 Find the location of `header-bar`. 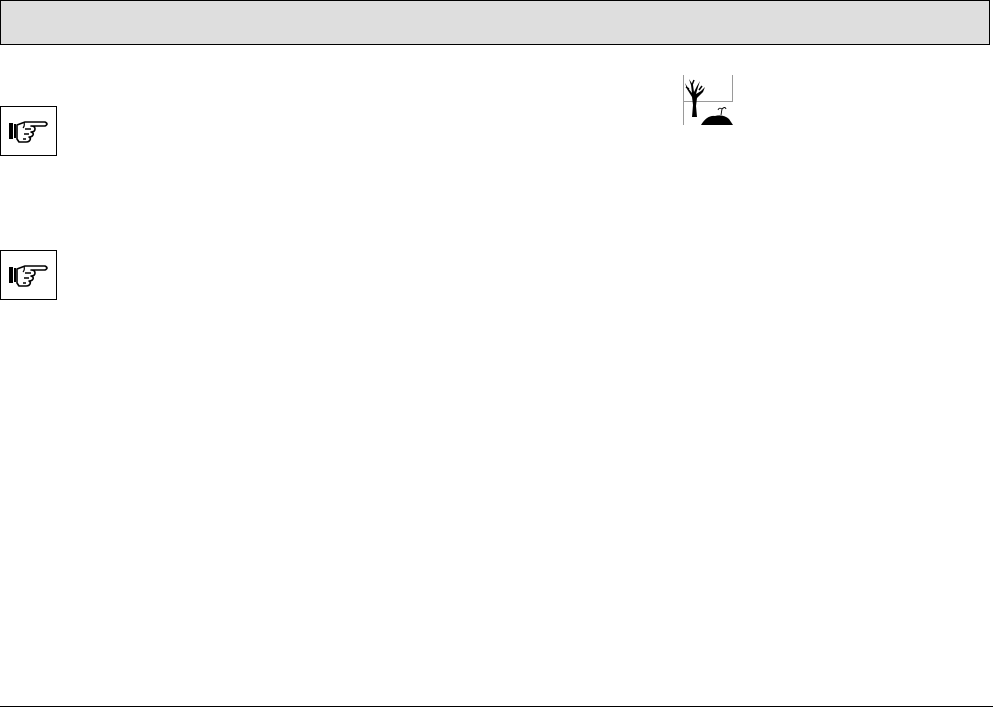

header-bar is located at coordinates (495, 22).